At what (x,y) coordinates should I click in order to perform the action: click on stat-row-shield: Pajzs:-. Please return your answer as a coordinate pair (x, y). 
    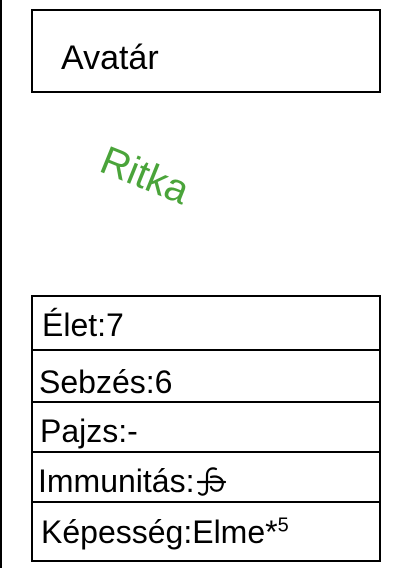
    Looking at the image, I should click on (206, 426).